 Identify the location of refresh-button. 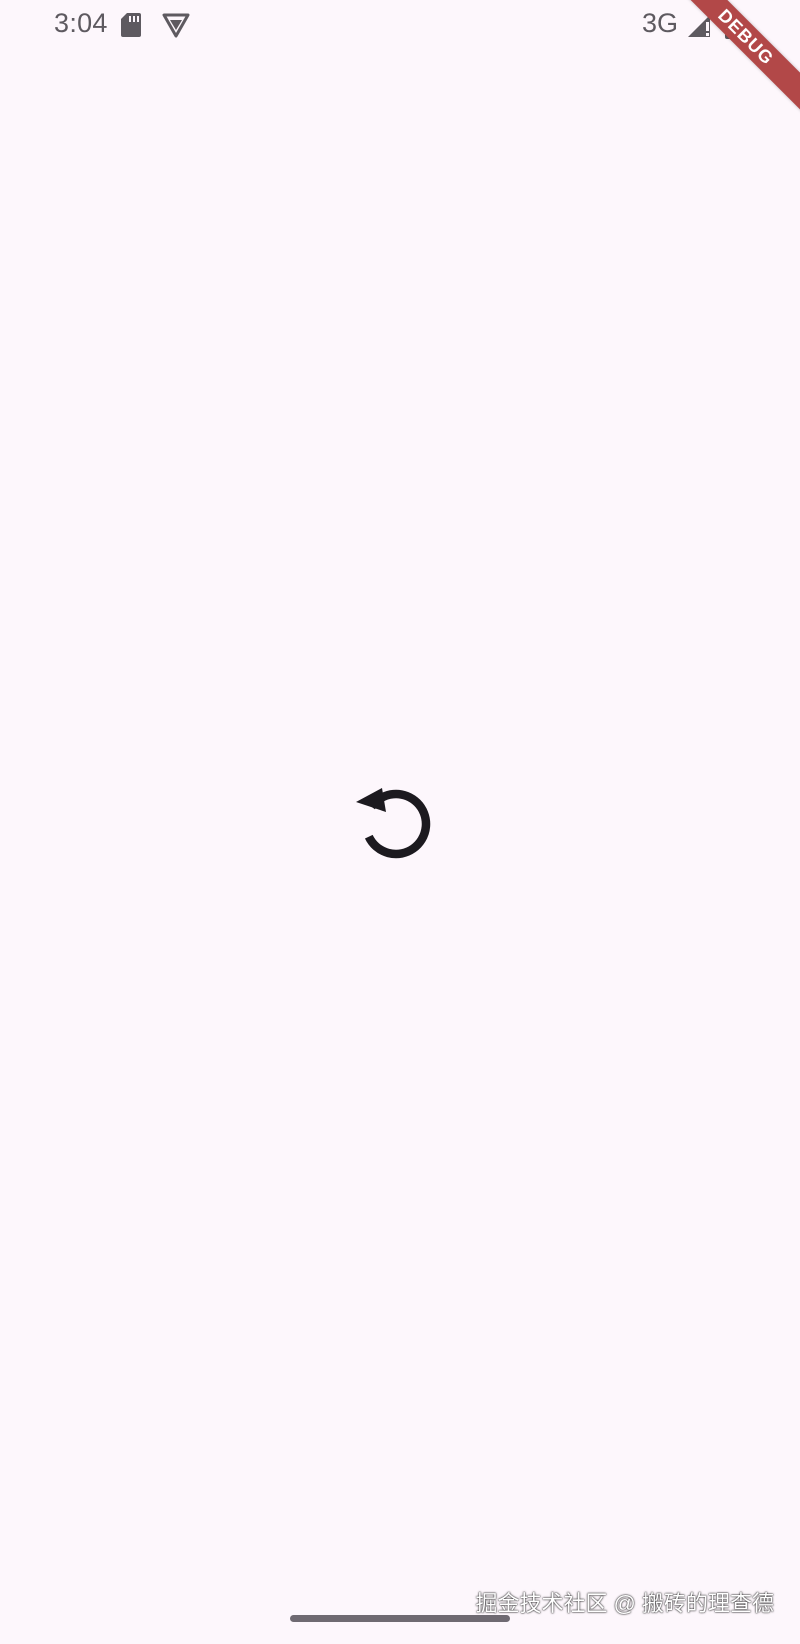
(395, 823).